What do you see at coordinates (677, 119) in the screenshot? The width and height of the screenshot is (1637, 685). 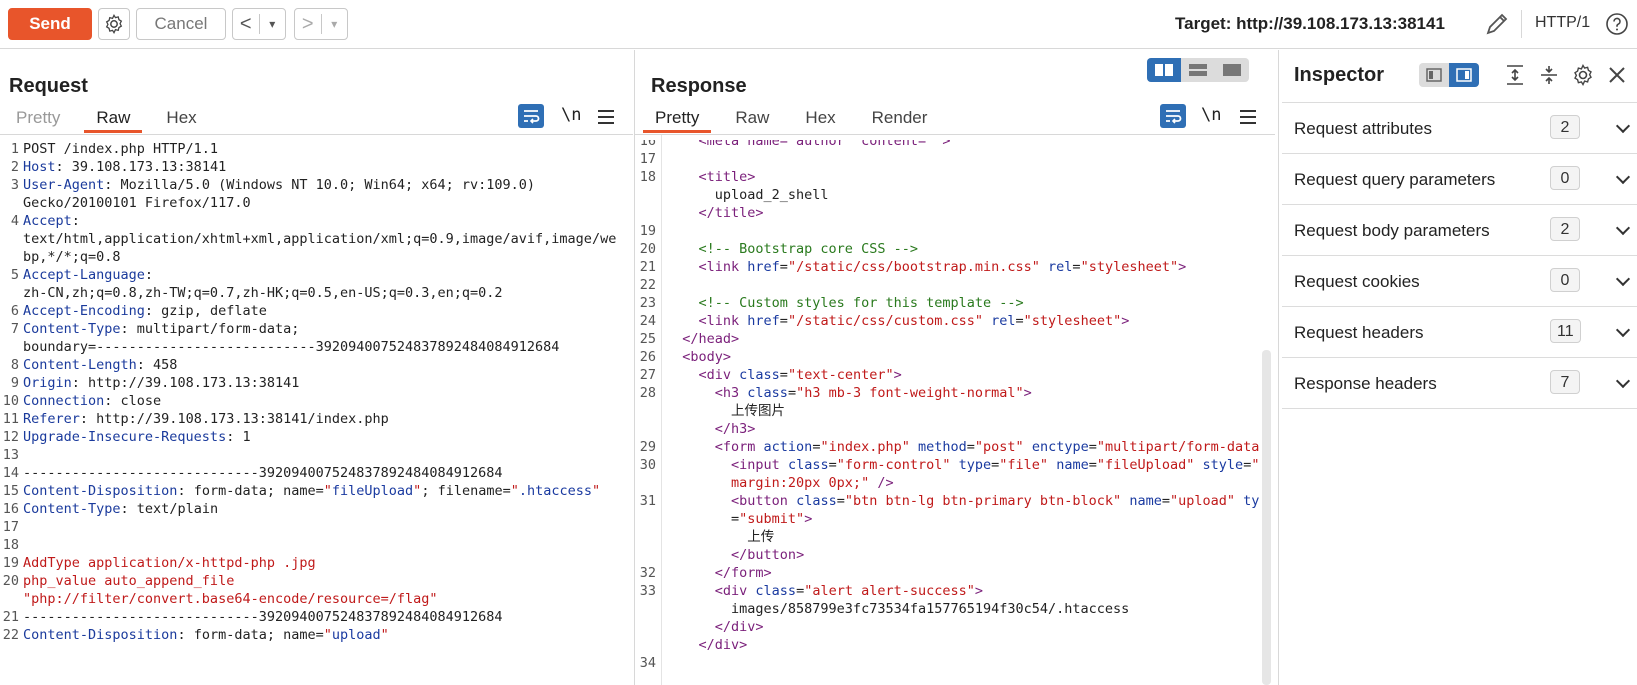 I see `response-tab-pretty: Pretty` at bounding box center [677, 119].